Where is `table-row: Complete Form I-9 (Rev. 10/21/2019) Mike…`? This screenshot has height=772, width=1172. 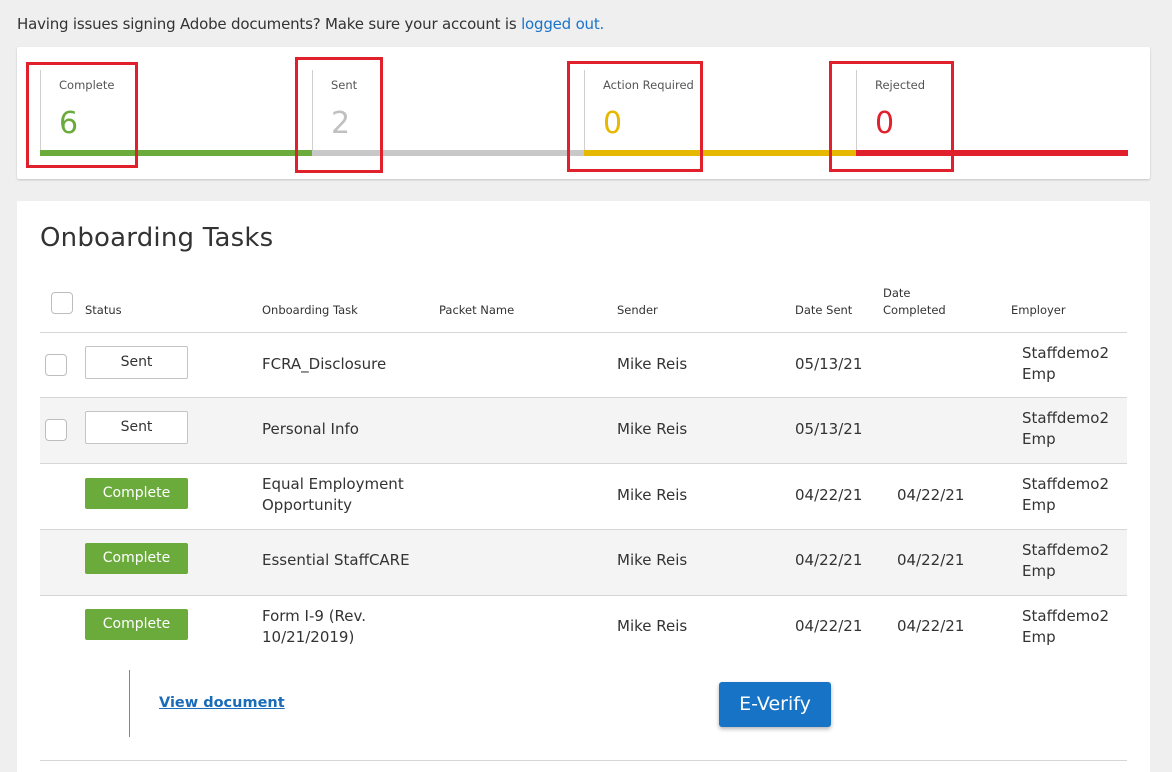 table-row: Complete Form I-9 (Rev. 10/21/2019) Mike… is located at coordinates (583, 628).